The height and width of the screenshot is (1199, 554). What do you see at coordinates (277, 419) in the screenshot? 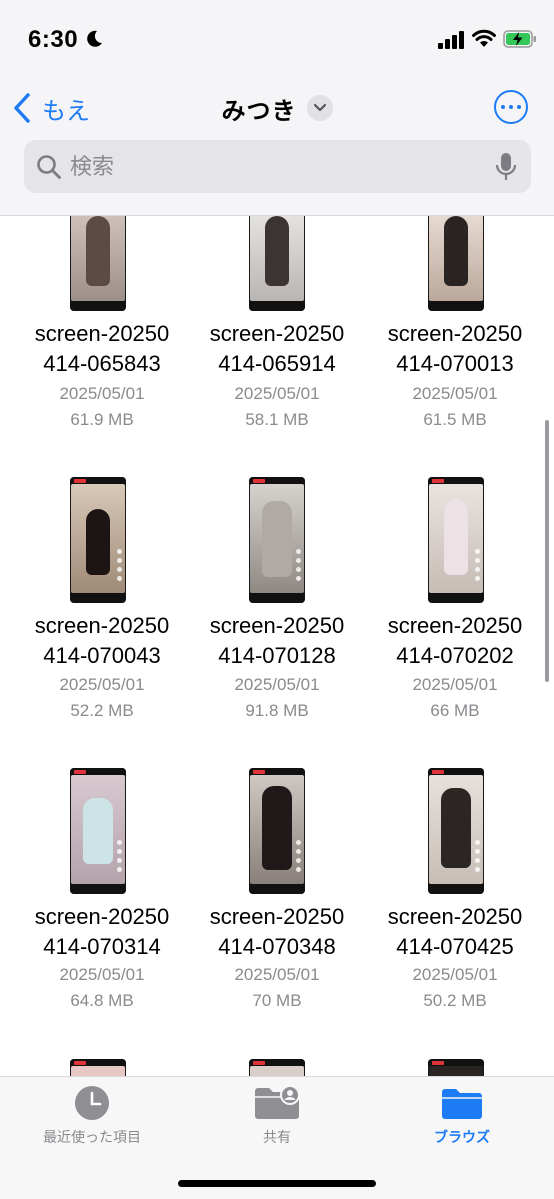
I see `file-size: 58.1 MB` at bounding box center [277, 419].